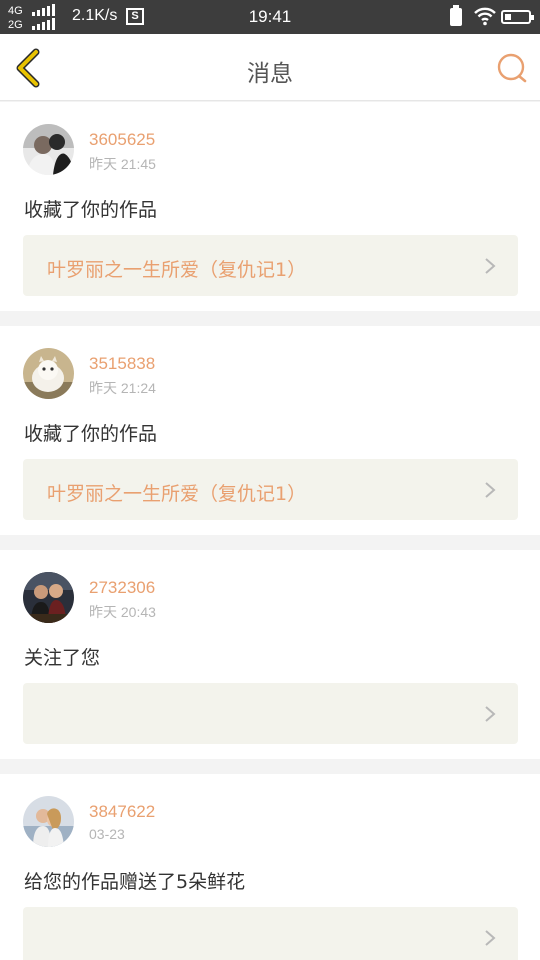  I want to click on message-text: 关注了您, so click(62, 658).